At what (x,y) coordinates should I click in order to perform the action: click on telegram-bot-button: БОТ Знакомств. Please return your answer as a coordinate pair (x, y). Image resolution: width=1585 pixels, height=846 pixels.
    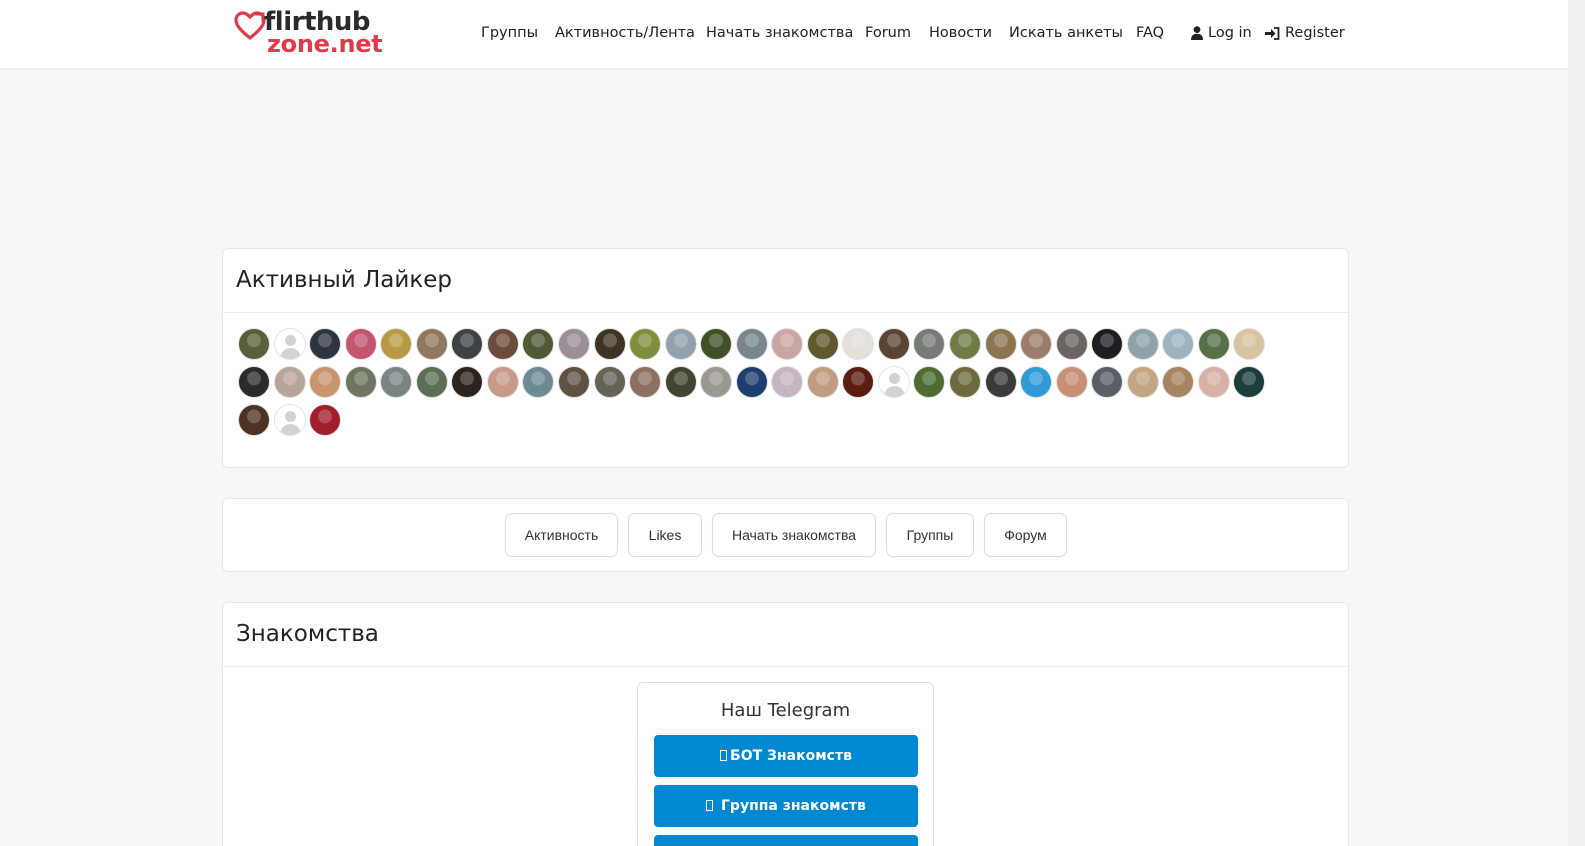
    Looking at the image, I should click on (786, 756).